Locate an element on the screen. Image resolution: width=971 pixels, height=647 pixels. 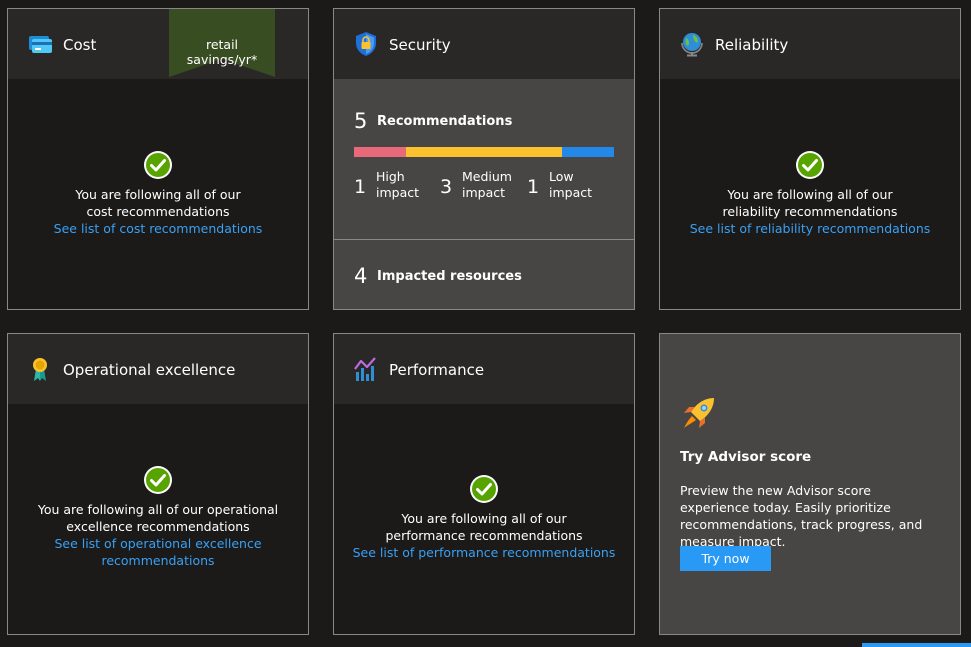
performance-title: Performance is located at coordinates (437, 370).